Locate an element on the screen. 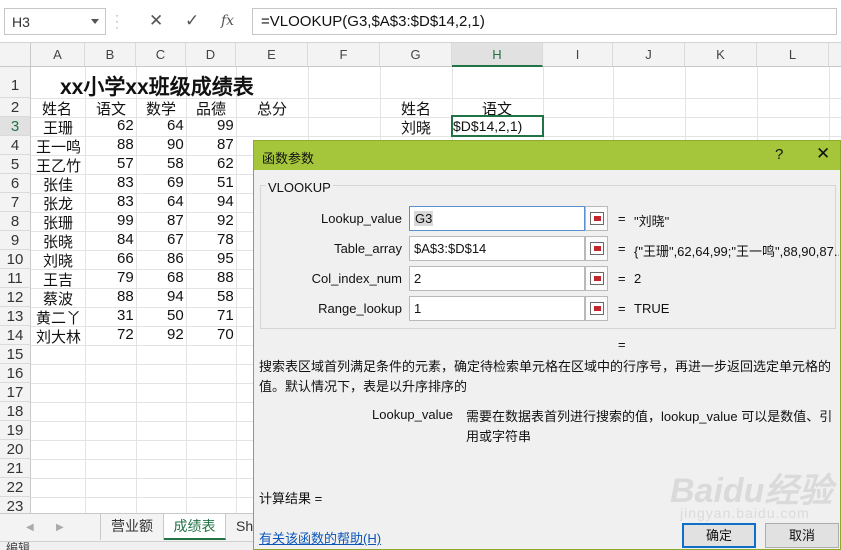 Image resolution: width=841 pixels, height=550 pixels. score-math: 86 is located at coordinates (175, 258).